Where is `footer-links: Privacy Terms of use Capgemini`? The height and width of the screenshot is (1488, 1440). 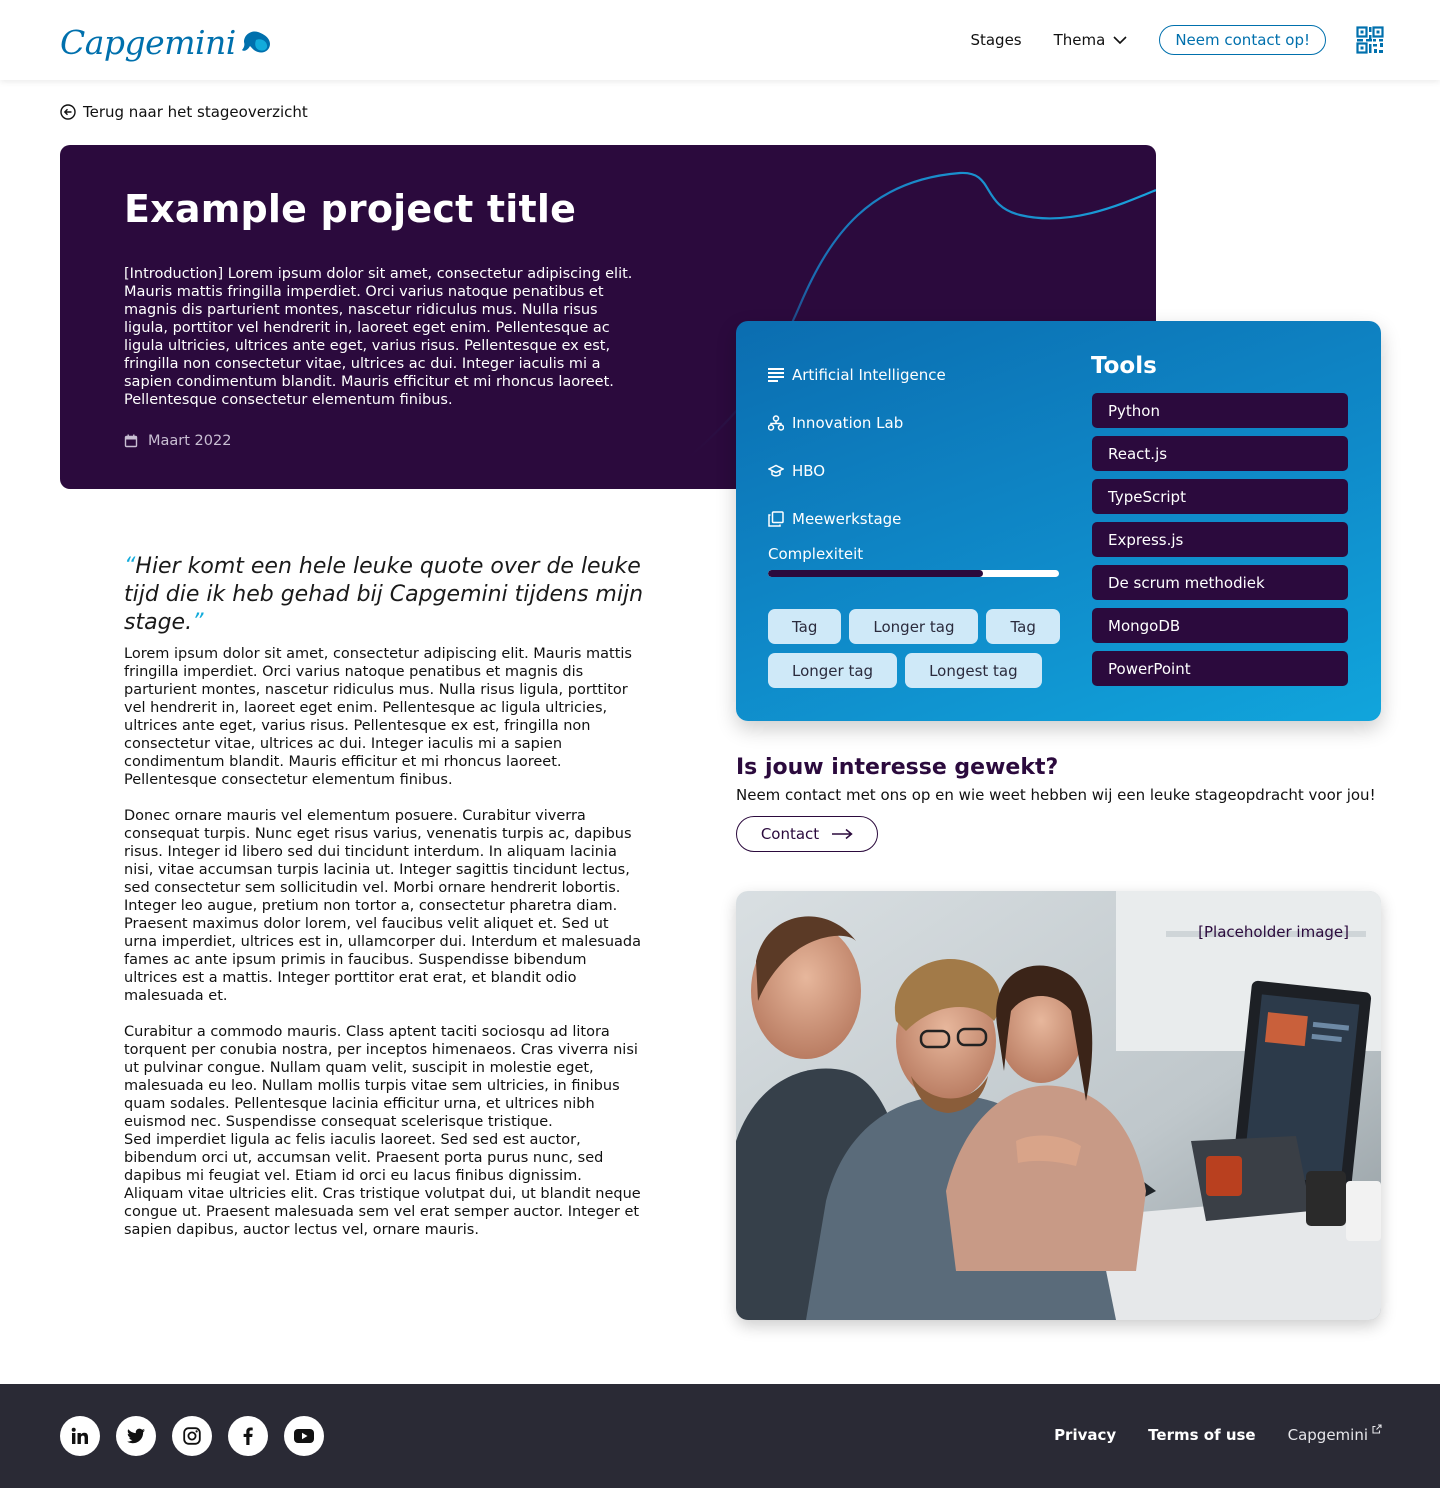
footer-links: Privacy Terms of use Capgemini is located at coordinates (1202, 1434).